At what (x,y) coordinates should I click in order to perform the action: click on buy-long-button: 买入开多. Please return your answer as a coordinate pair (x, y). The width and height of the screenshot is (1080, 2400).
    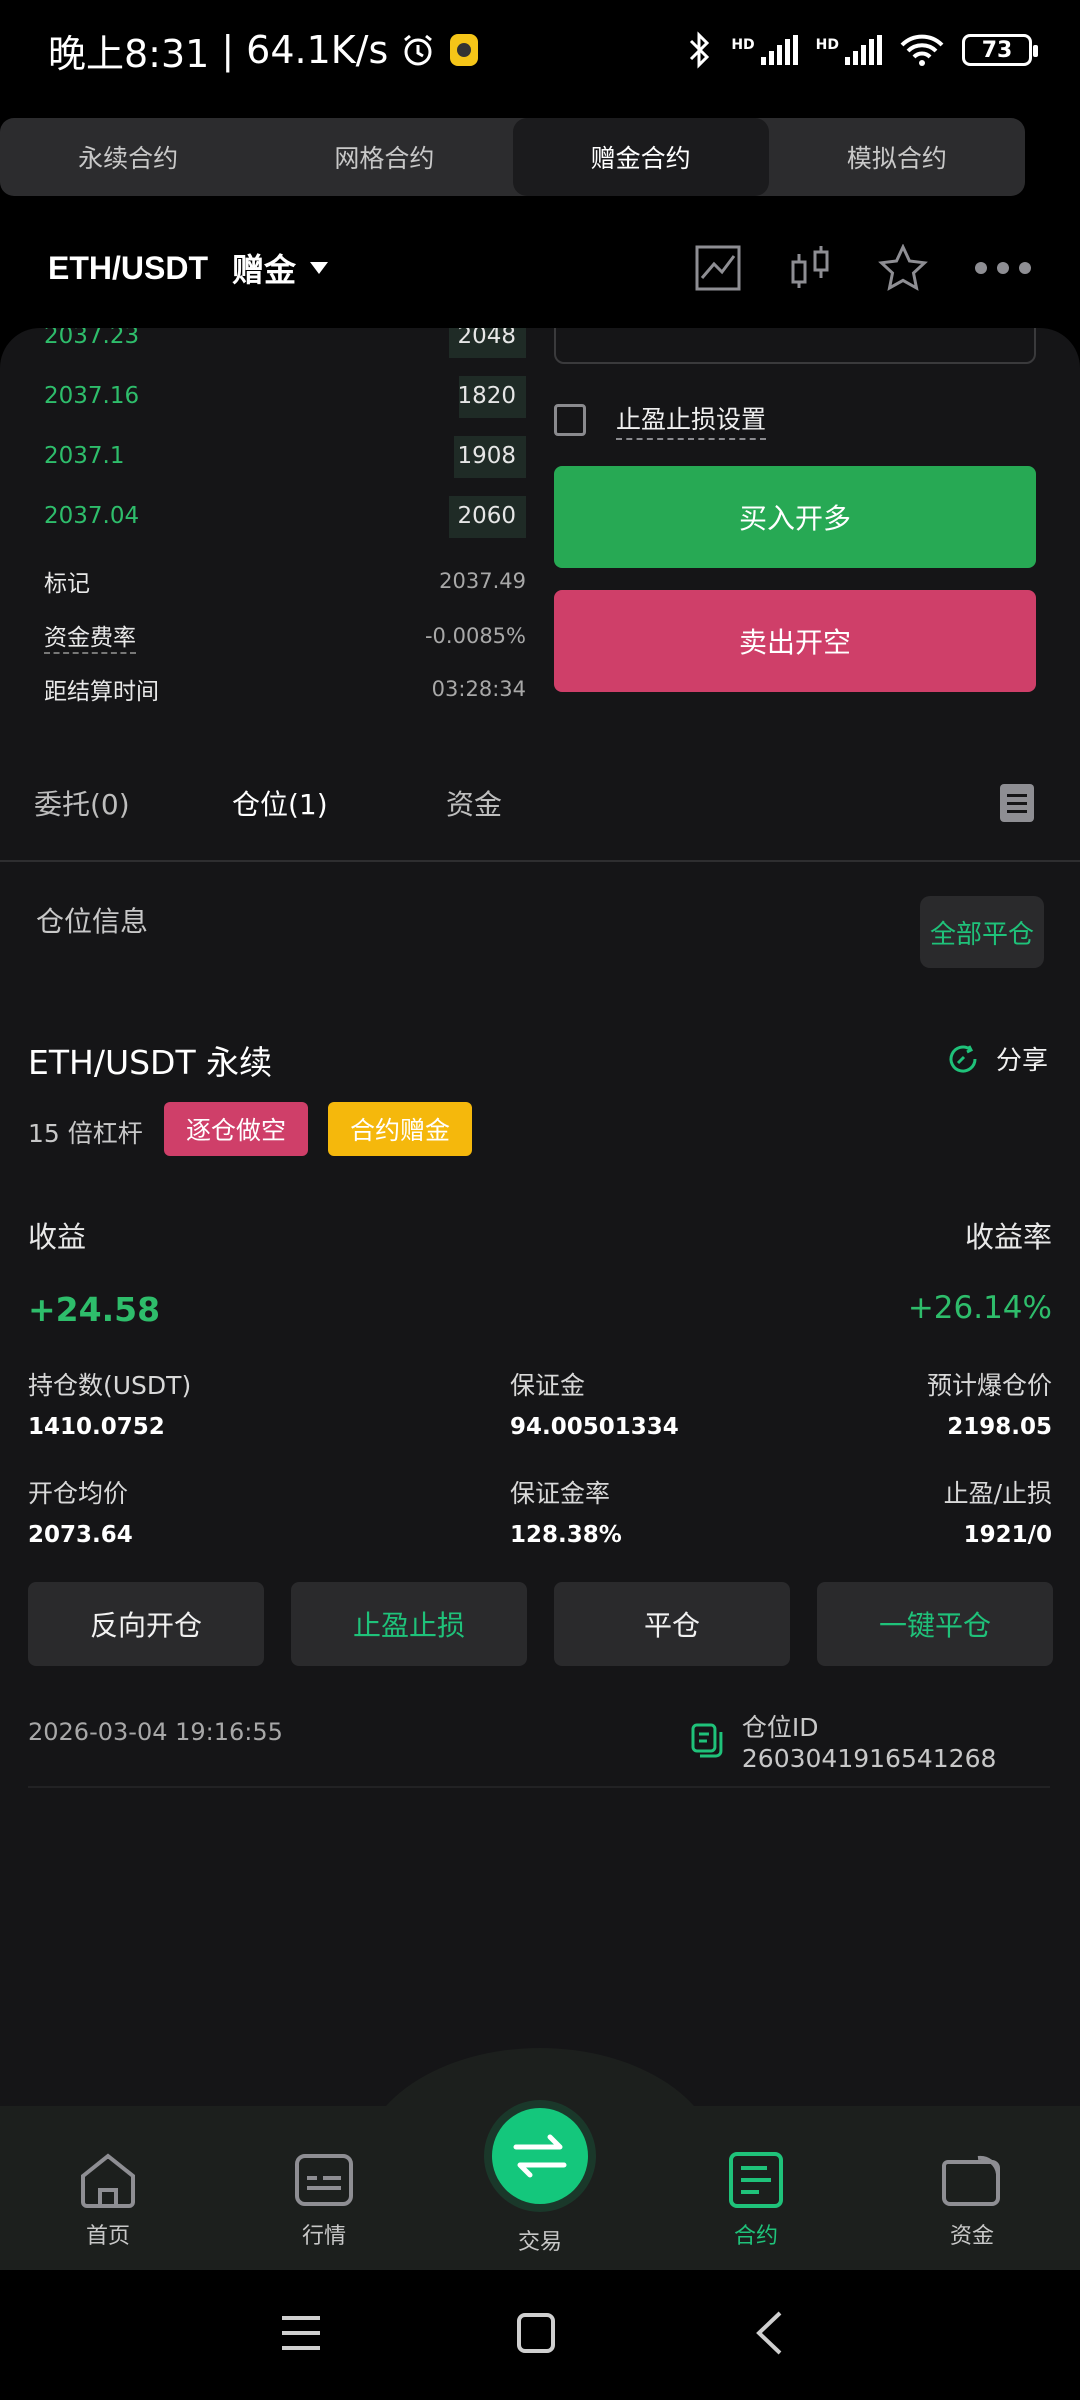
    Looking at the image, I should click on (795, 517).